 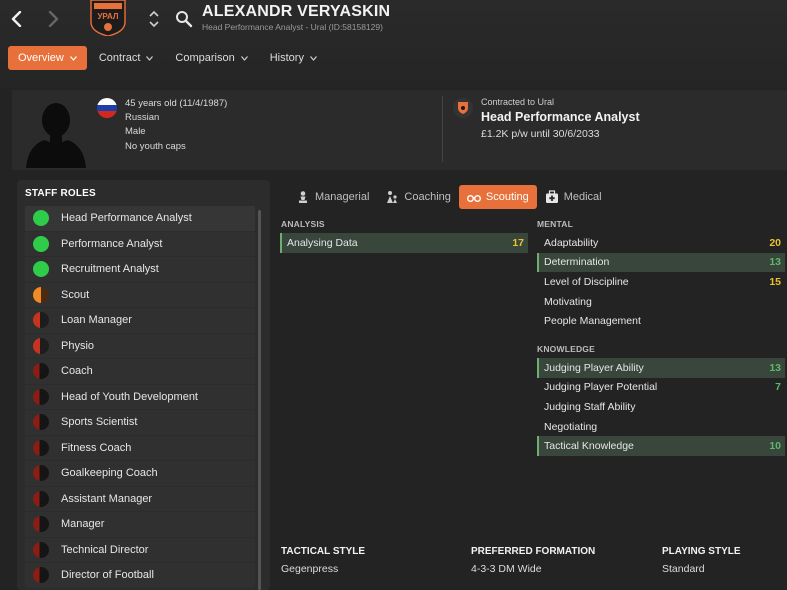 What do you see at coordinates (259, 400) in the screenshot?
I see `roles-scrollbar` at bounding box center [259, 400].